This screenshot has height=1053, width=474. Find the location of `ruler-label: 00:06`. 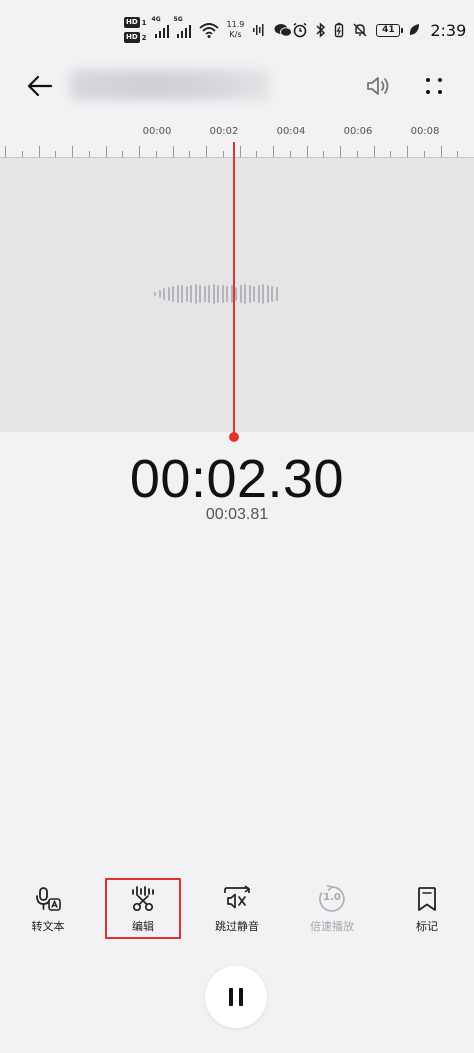

ruler-label: 00:06 is located at coordinates (358, 131).